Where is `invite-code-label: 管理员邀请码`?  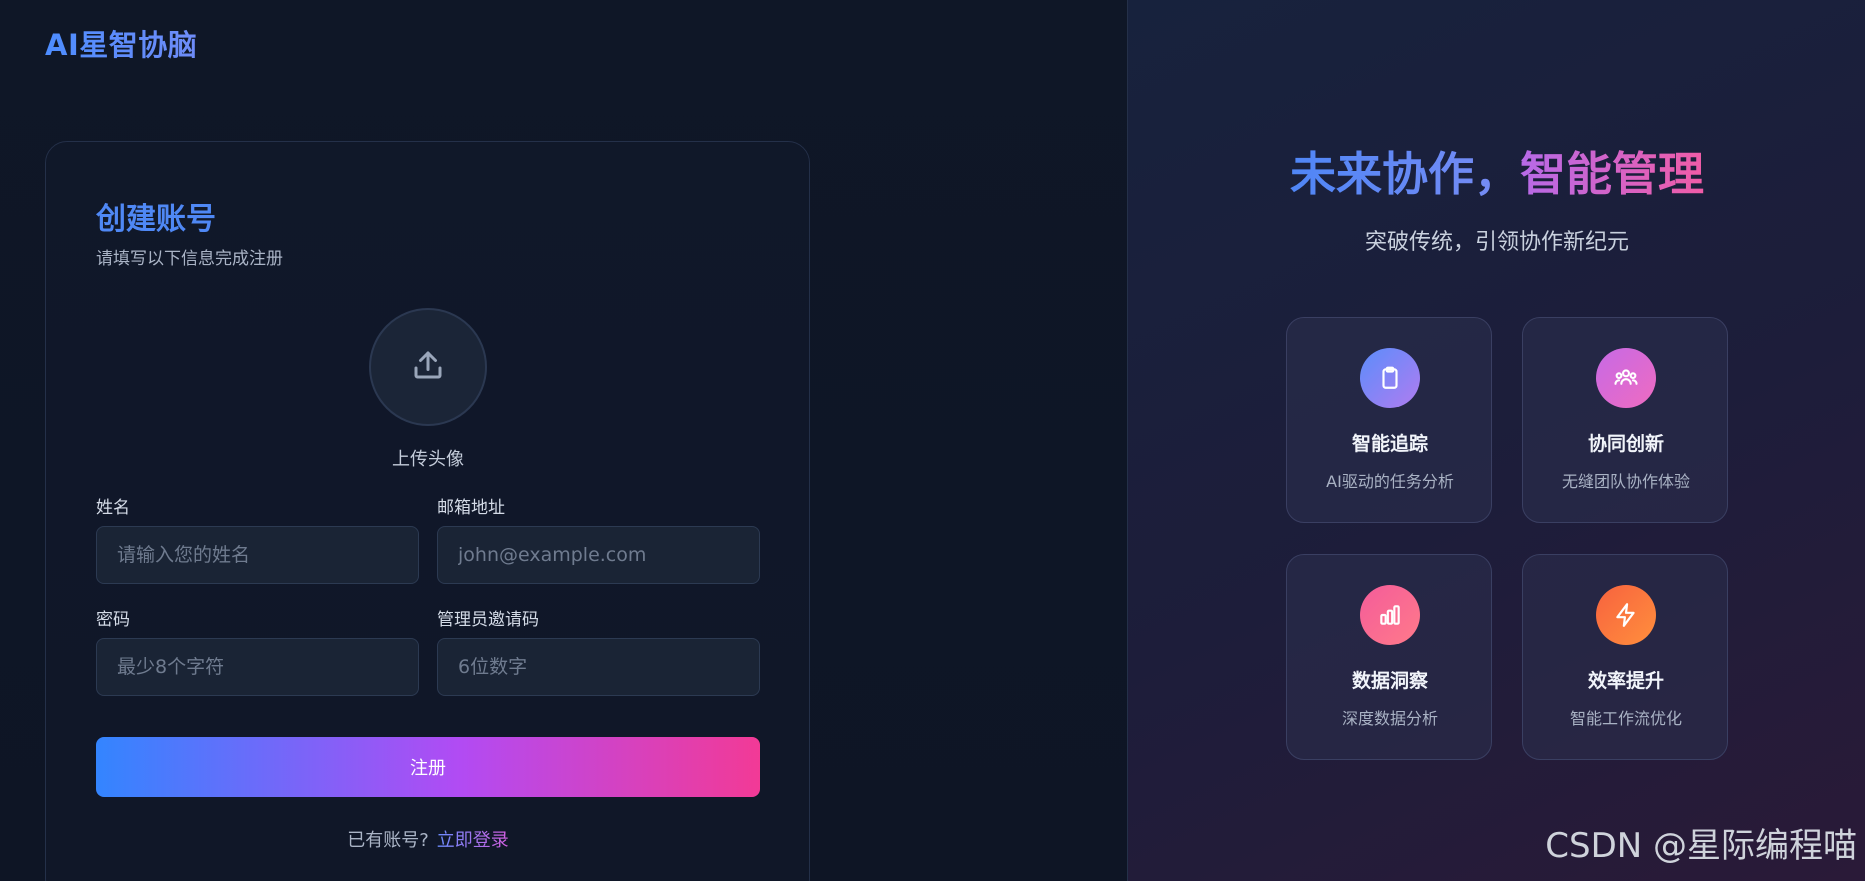
invite-code-label: 管理员邀请码 is located at coordinates (488, 620).